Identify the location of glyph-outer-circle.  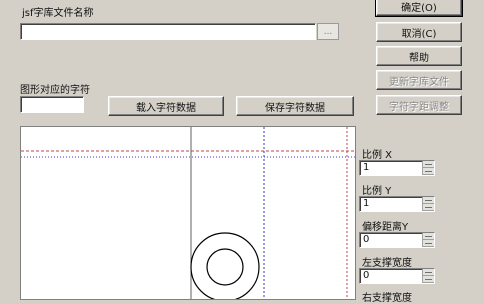
(225, 265).